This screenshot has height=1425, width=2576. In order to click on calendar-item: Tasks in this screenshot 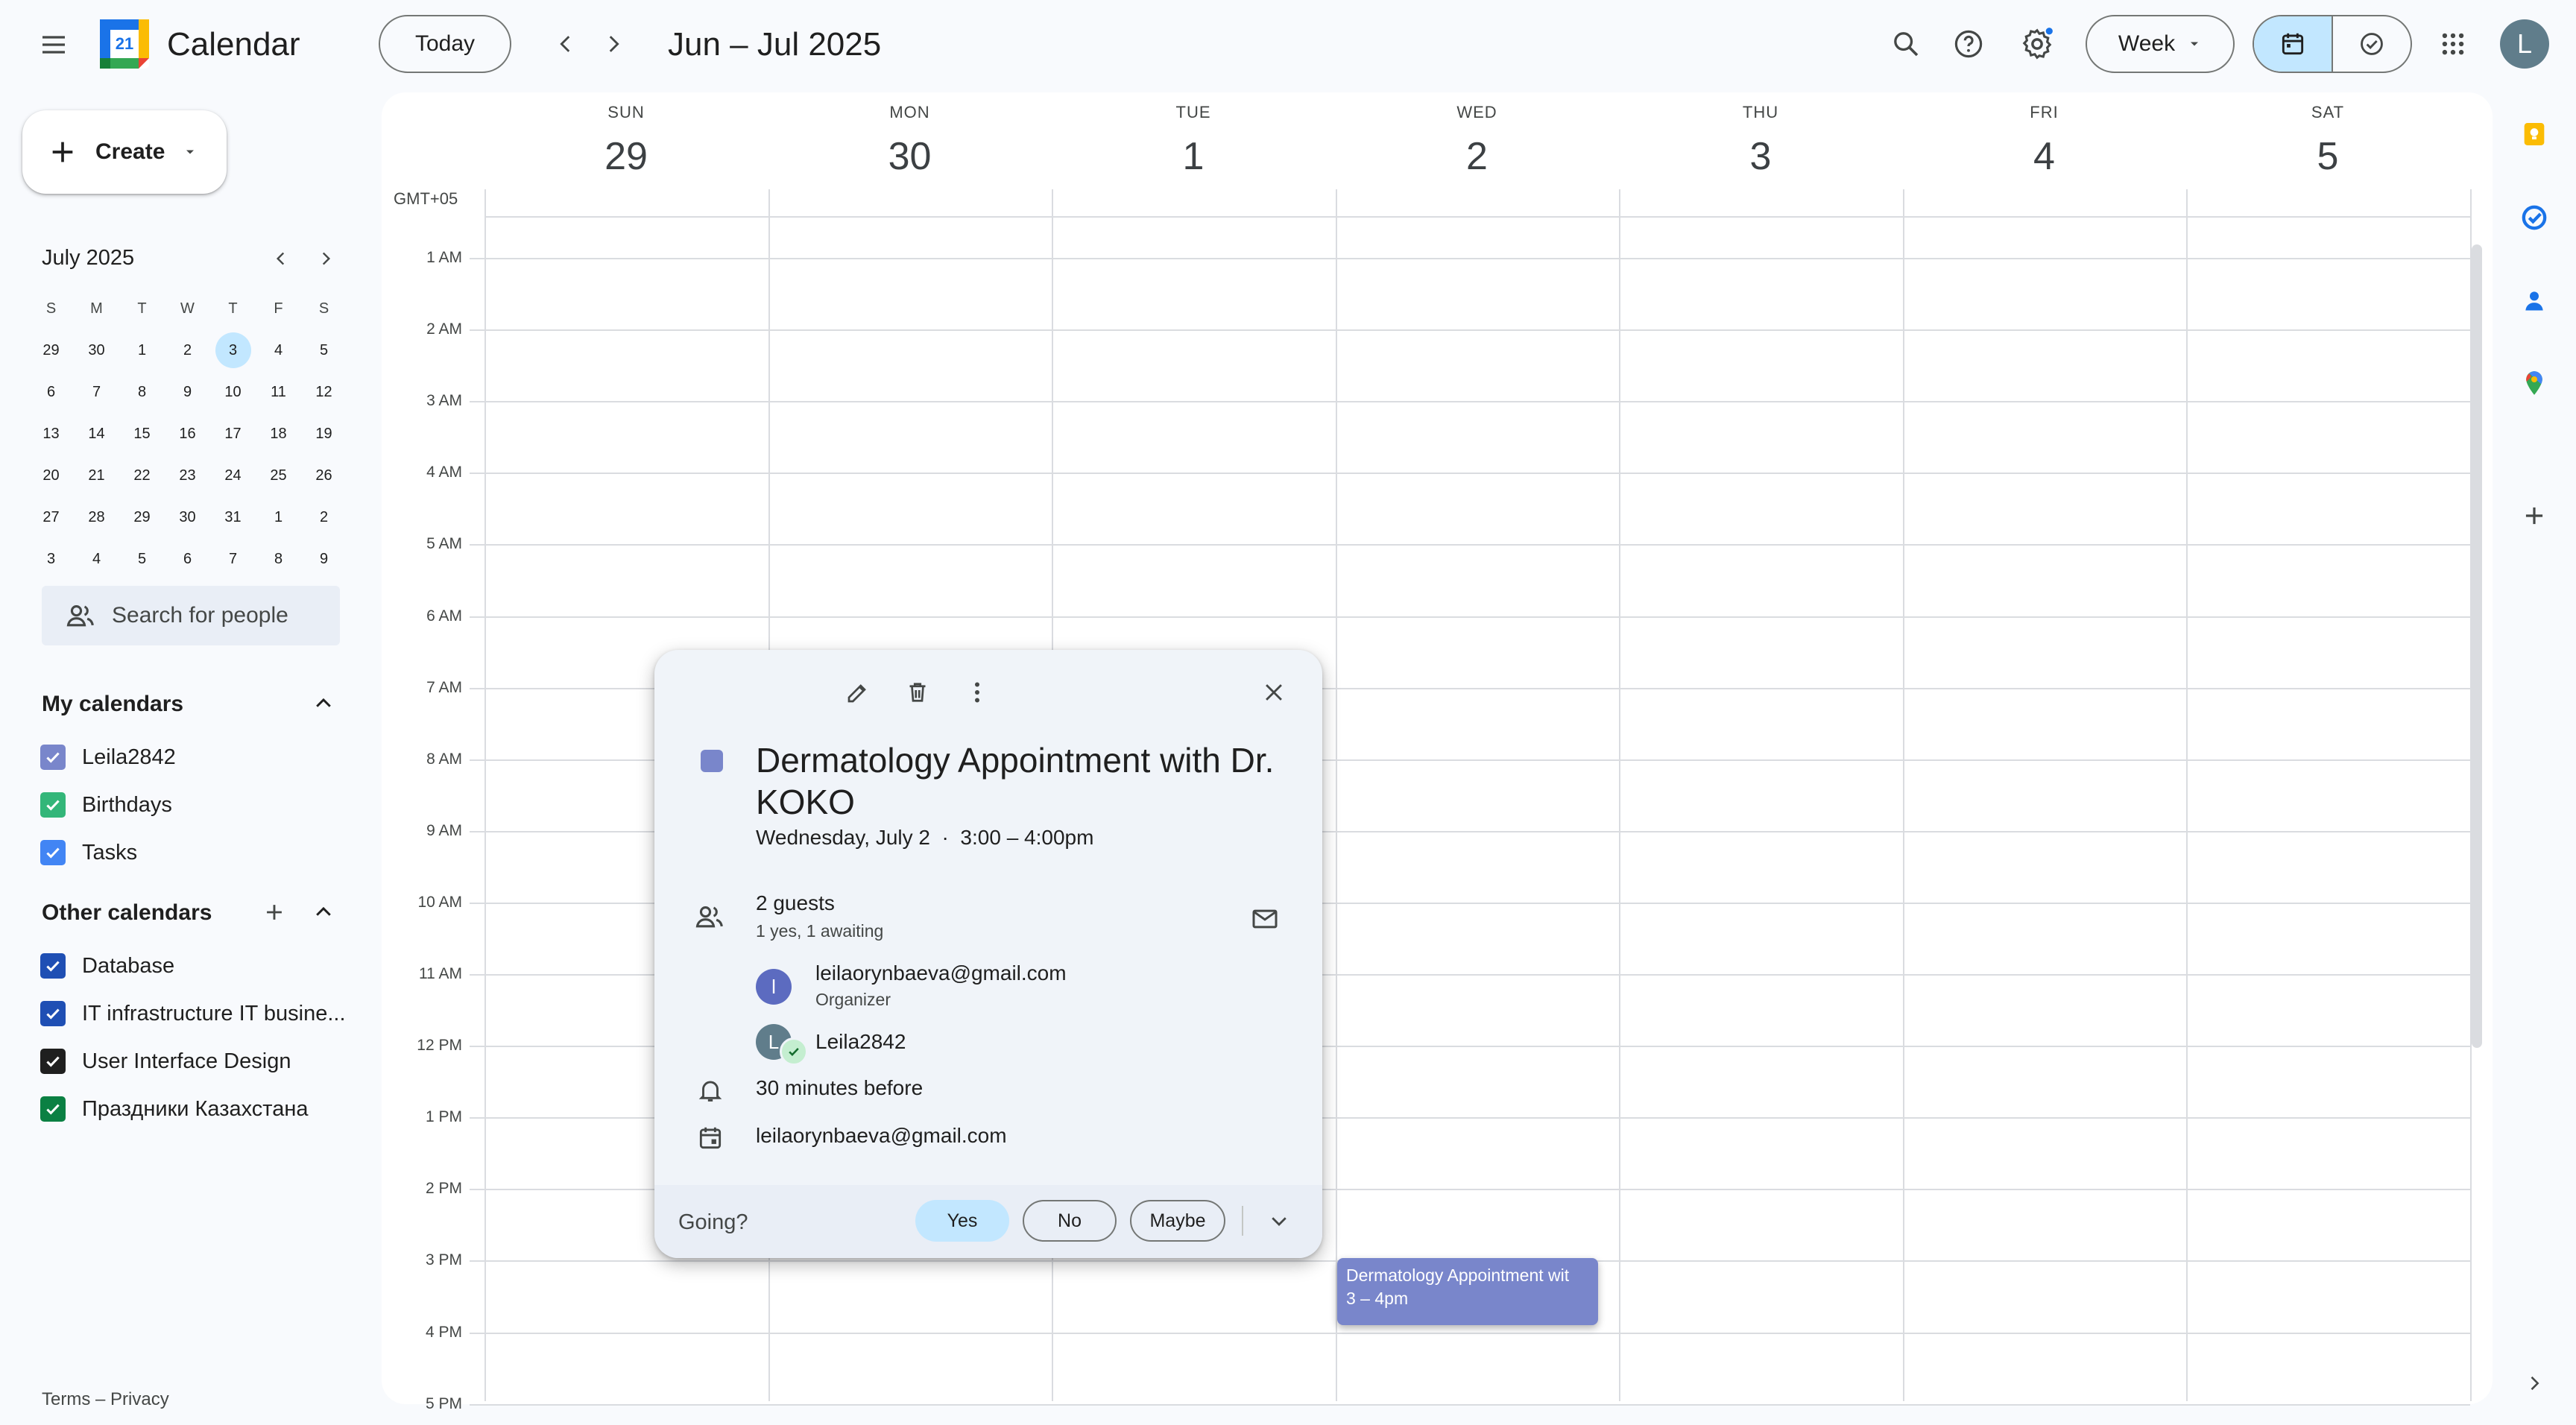, I will do `click(89, 853)`.